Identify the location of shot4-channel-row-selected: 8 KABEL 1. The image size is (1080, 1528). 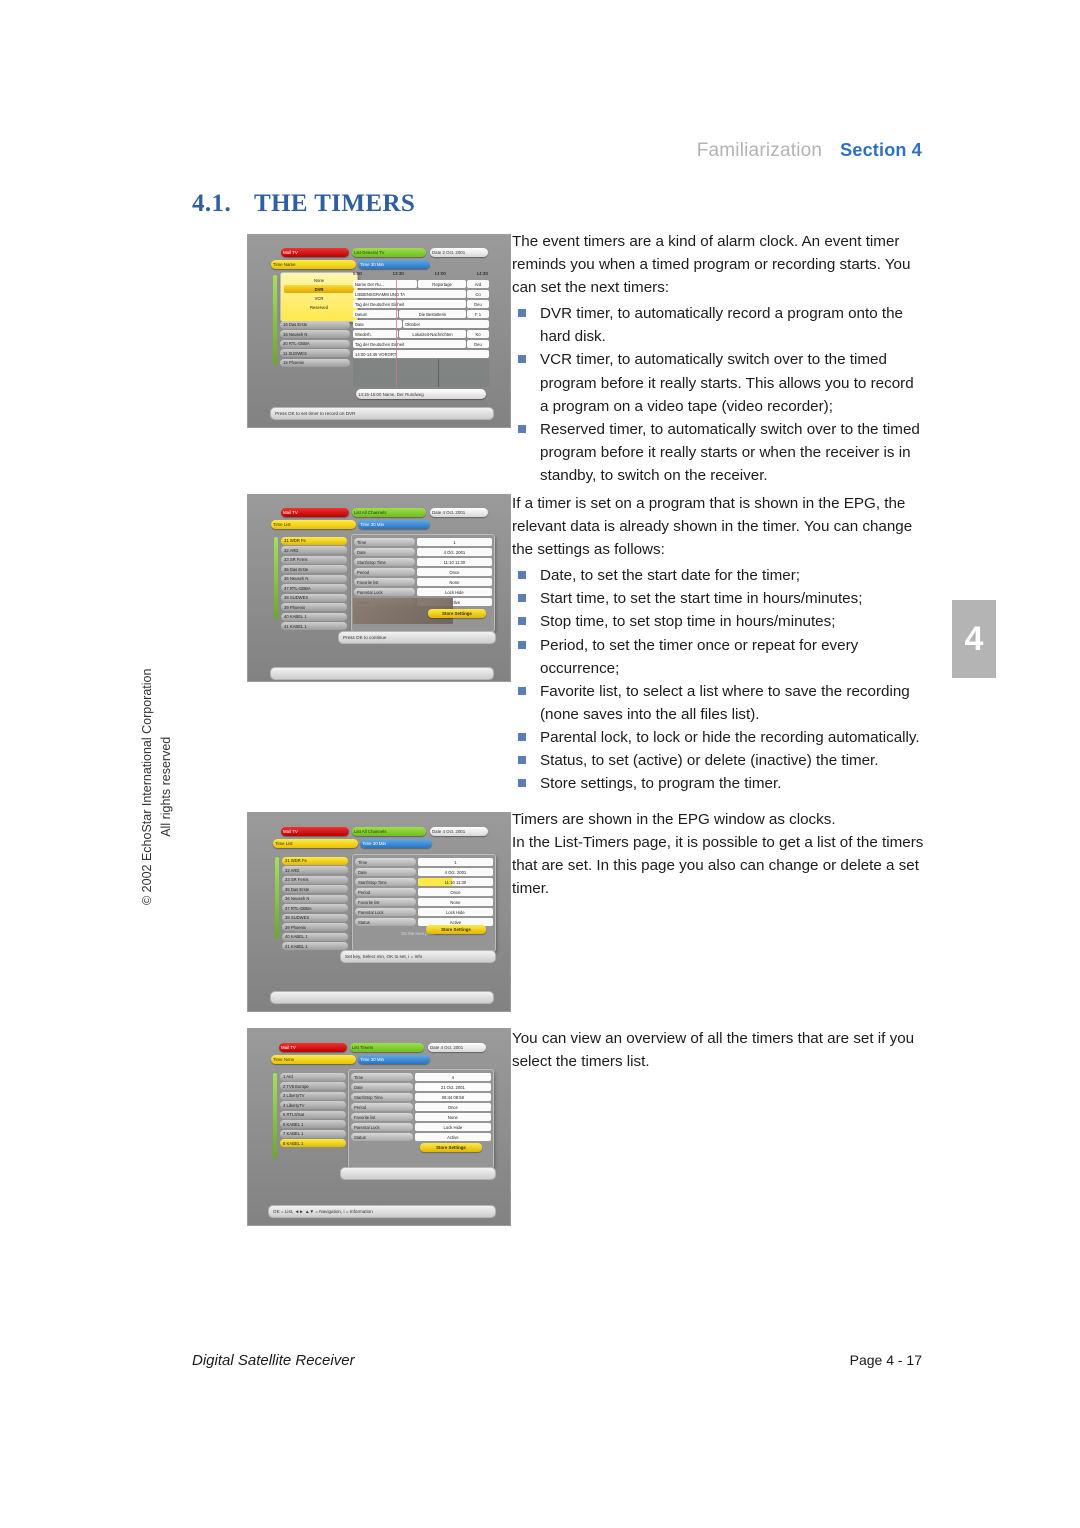
(313, 1143).